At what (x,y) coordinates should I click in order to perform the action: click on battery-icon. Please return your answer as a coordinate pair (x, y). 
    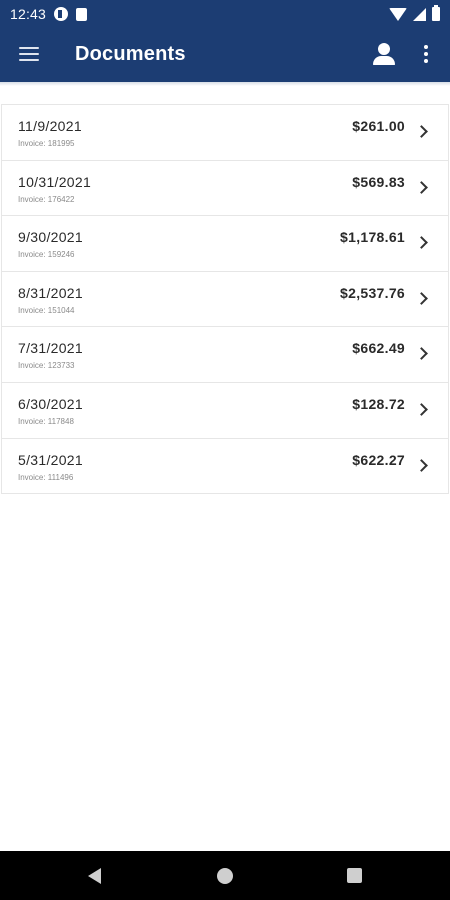
    Looking at the image, I should click on (436, 13).